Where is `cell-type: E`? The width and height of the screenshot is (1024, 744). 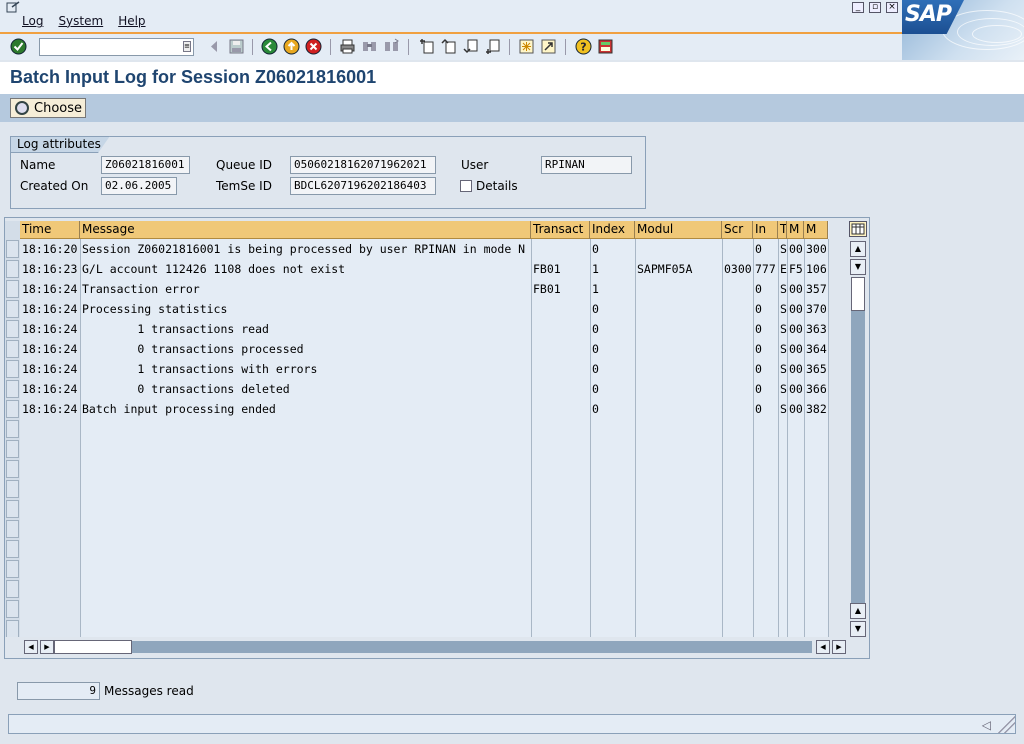
cell-type: E is located at coordinates (783, 269).